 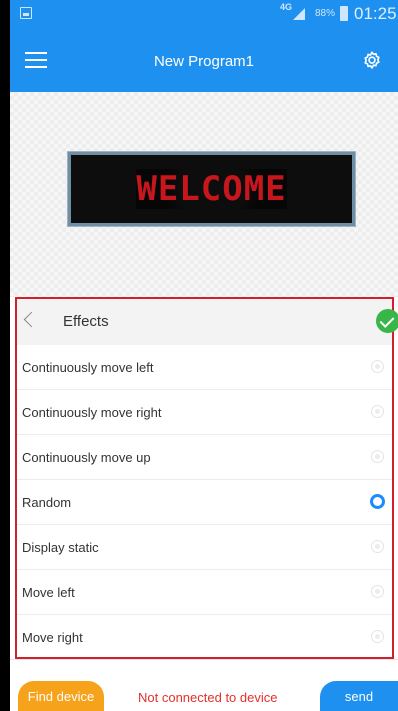 I want to click on effect-option: Continuously move right, so click(x=204, y=412).